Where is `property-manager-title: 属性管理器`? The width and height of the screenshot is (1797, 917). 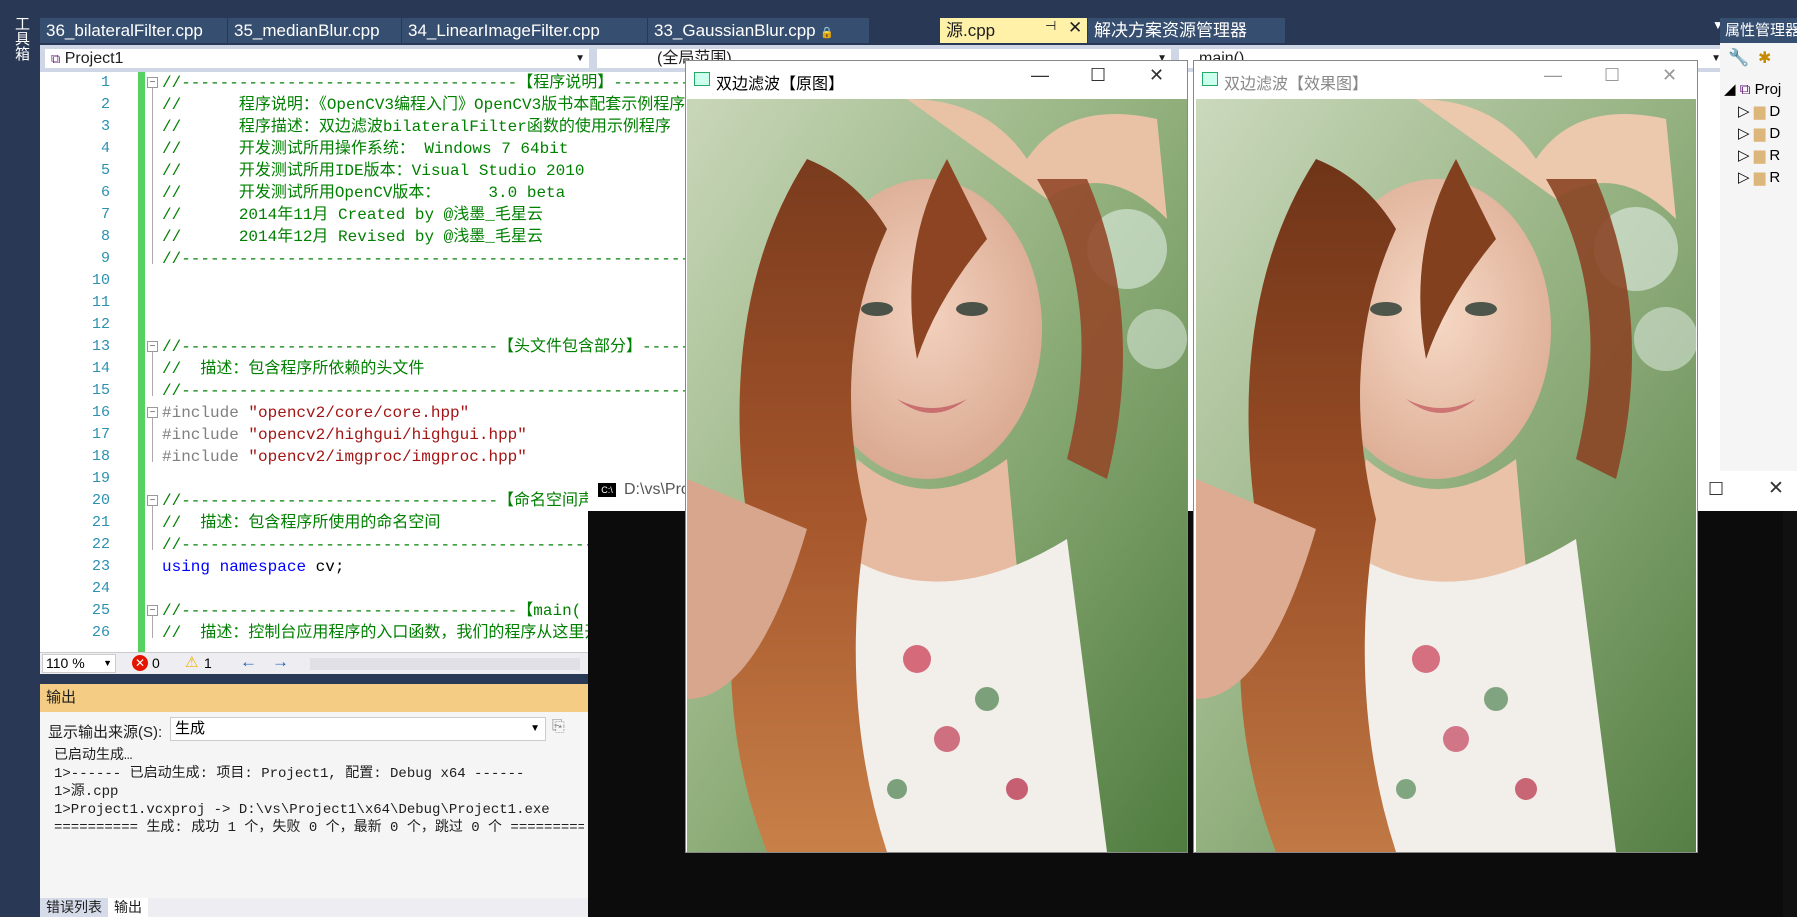 property-manager-title: 属性管理器 is located at coordinates (1758, 30).